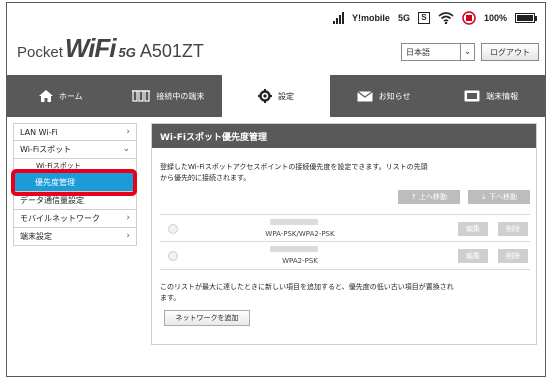 The height and width of the screenshot is (380, 552). What do you see at coordinates (510, 52) in the screenshot?
I see `logout-button: ログアウト` at bounding box center [510, 52].